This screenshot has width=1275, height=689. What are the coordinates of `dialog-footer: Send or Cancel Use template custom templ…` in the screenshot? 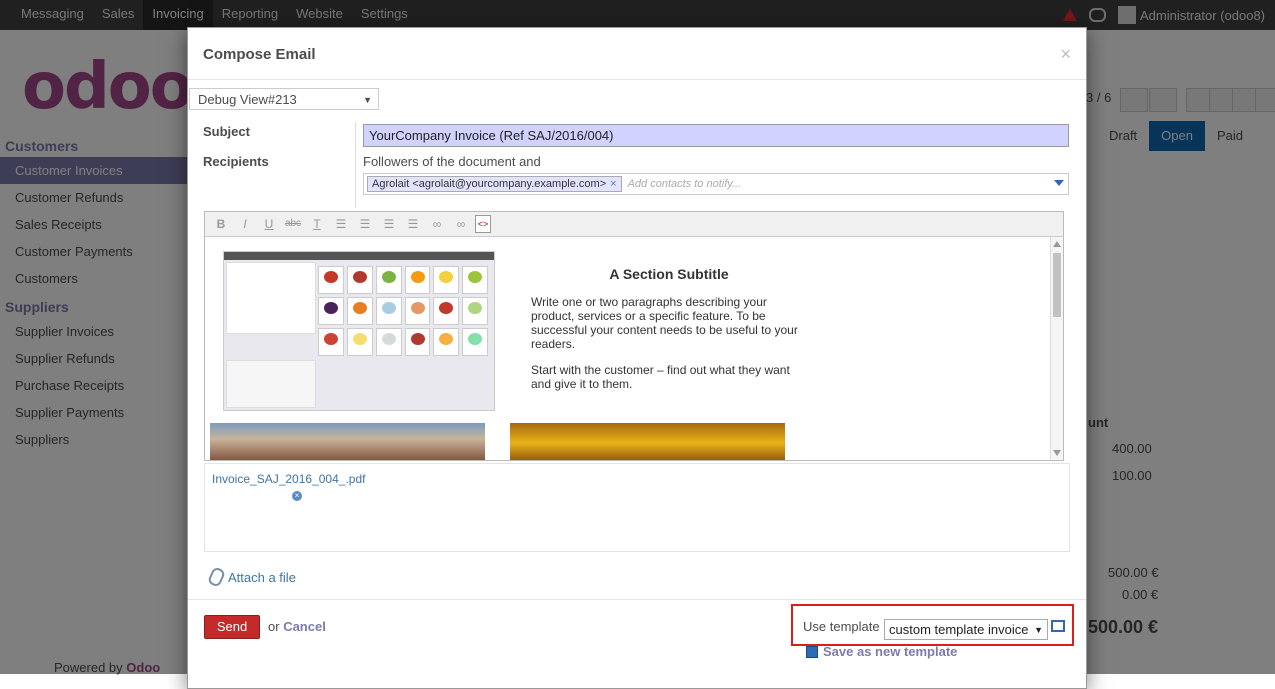 It's located at (637, 644).